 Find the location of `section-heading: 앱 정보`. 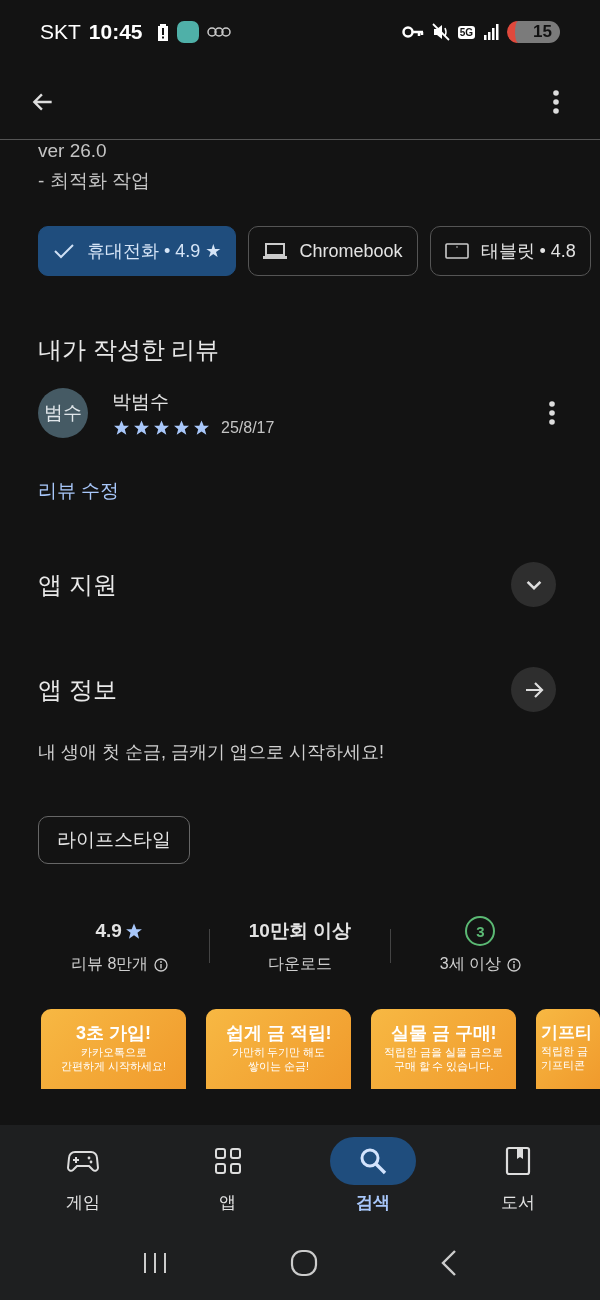

section-heading: 앱 정보 is located at coordinates (77, 689).